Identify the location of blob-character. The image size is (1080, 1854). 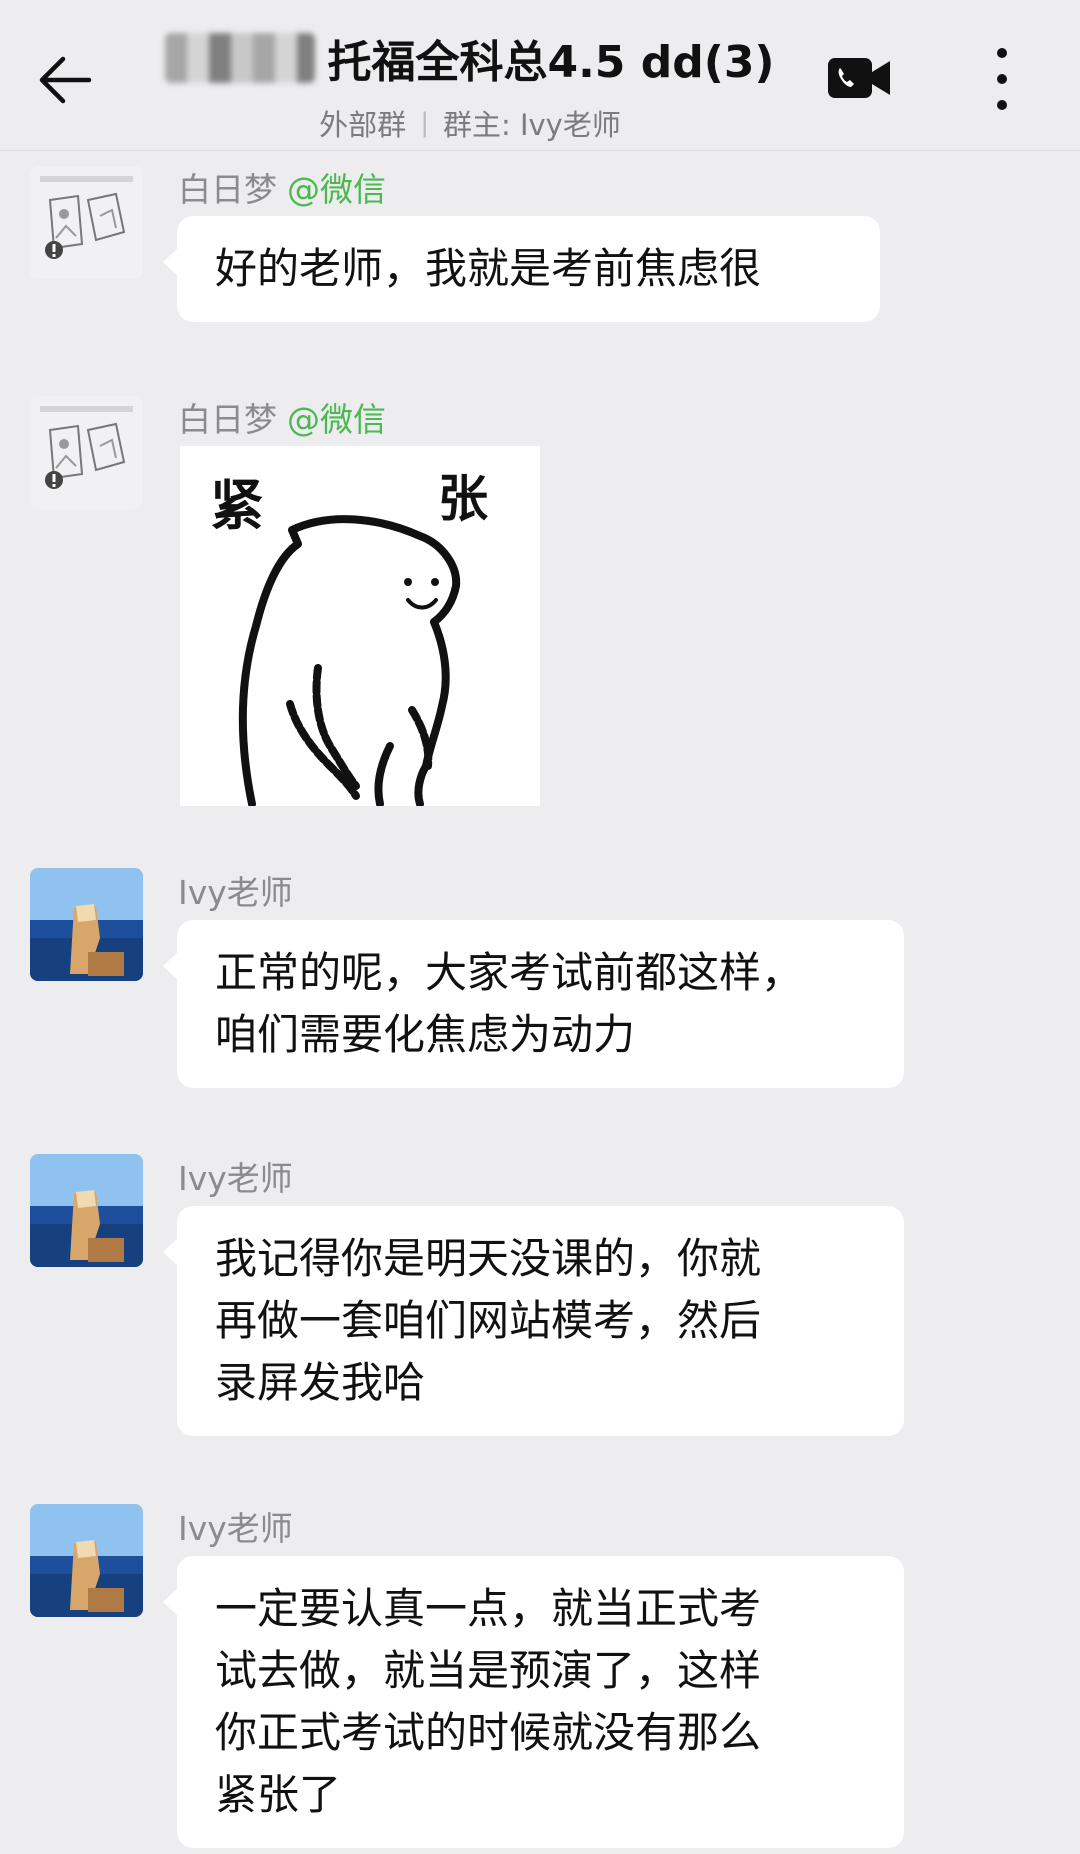
(349, 661).